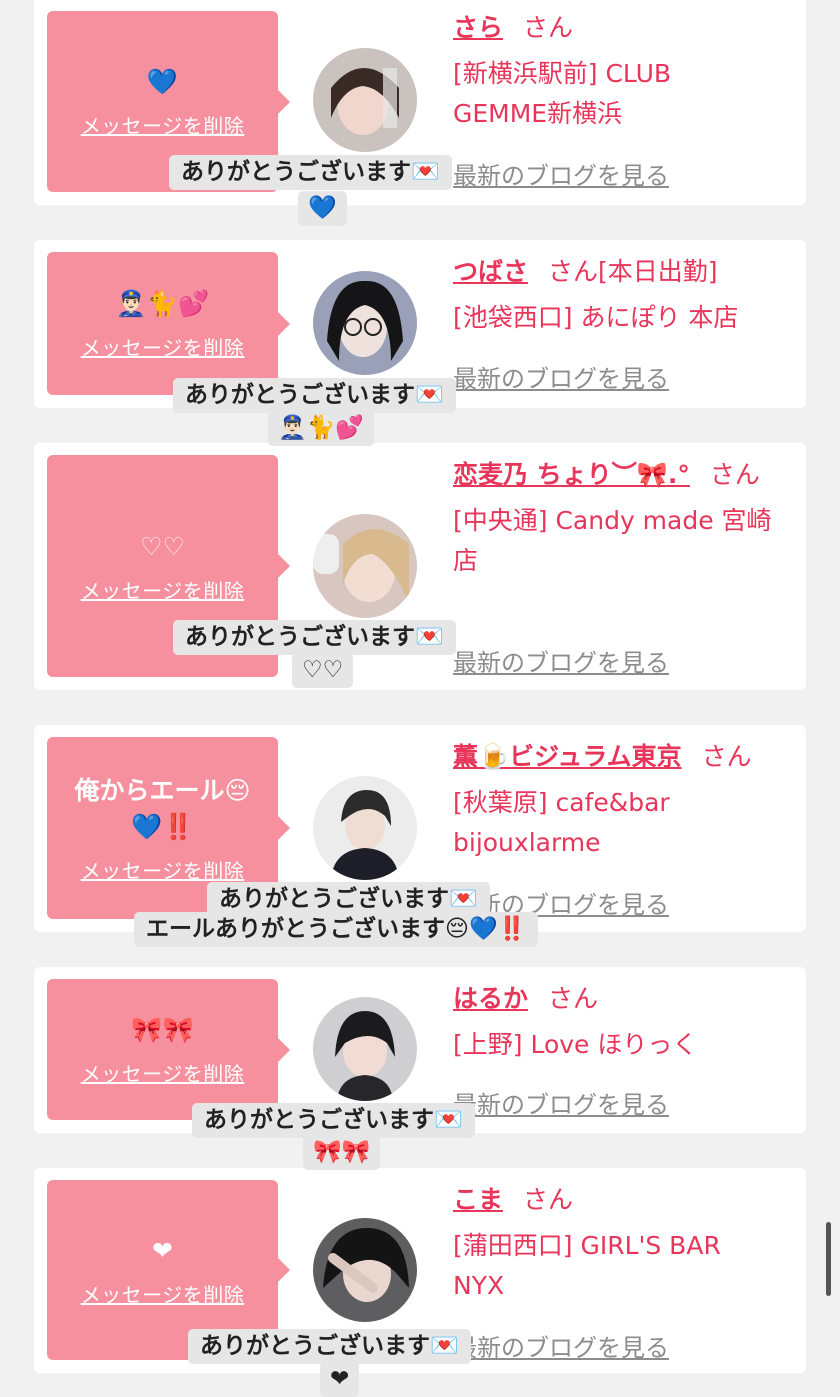 The image size is (840, 1397). I want to click on reply-emoji: ♡♡, so click(323, 670).